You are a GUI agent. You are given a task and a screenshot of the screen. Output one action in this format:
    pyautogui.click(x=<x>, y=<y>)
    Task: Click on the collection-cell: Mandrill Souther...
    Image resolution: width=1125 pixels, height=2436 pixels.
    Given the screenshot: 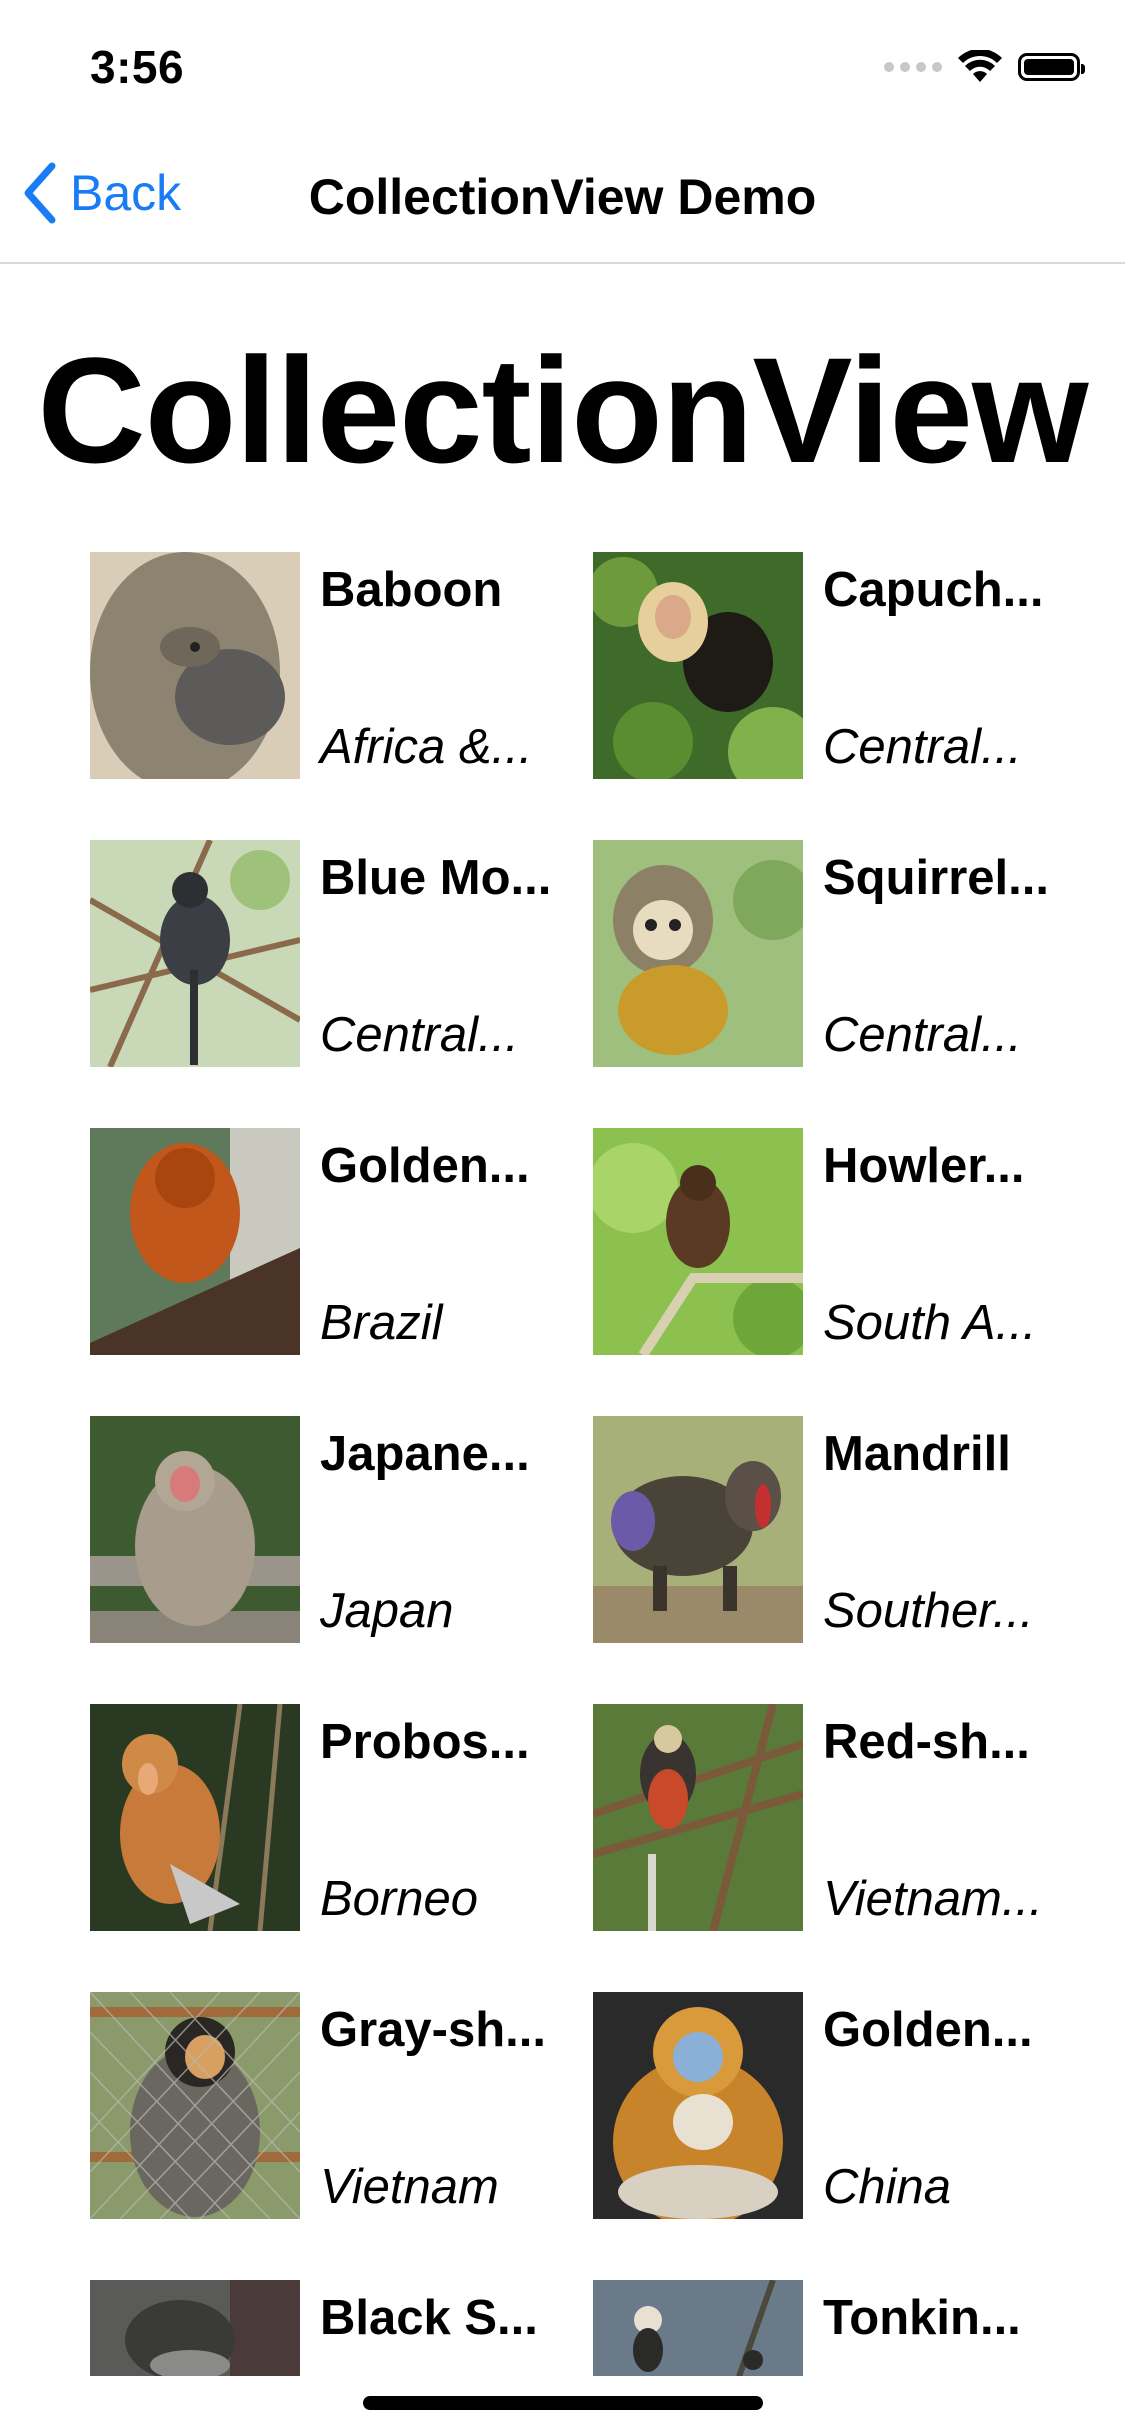 What is the action you would take?
    pyautogui.click(x=826, y=1529)
    